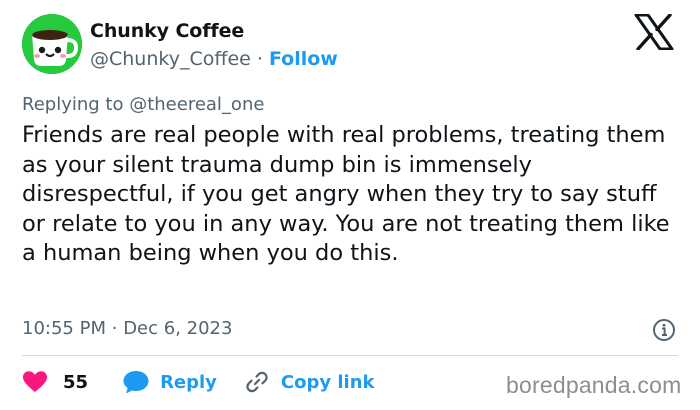  Describe the element at coordinates (136, 382) in the screenshot. I see `speech-bubble-icon` at that location.